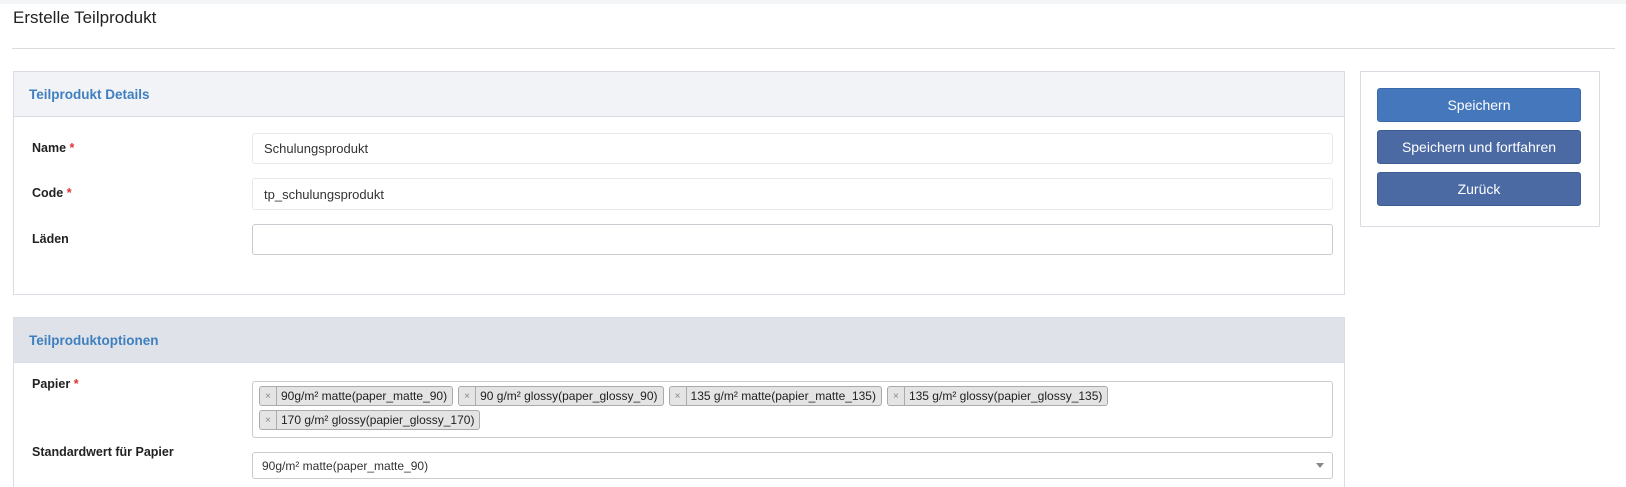 This screenshot has height=487, width=1626. What do you see at coordinates (783, 396) in the screenshot?
I see `paper-tag-label: 135 g/m² matte(papier_matte_135)` at bounding box center [783, 396].